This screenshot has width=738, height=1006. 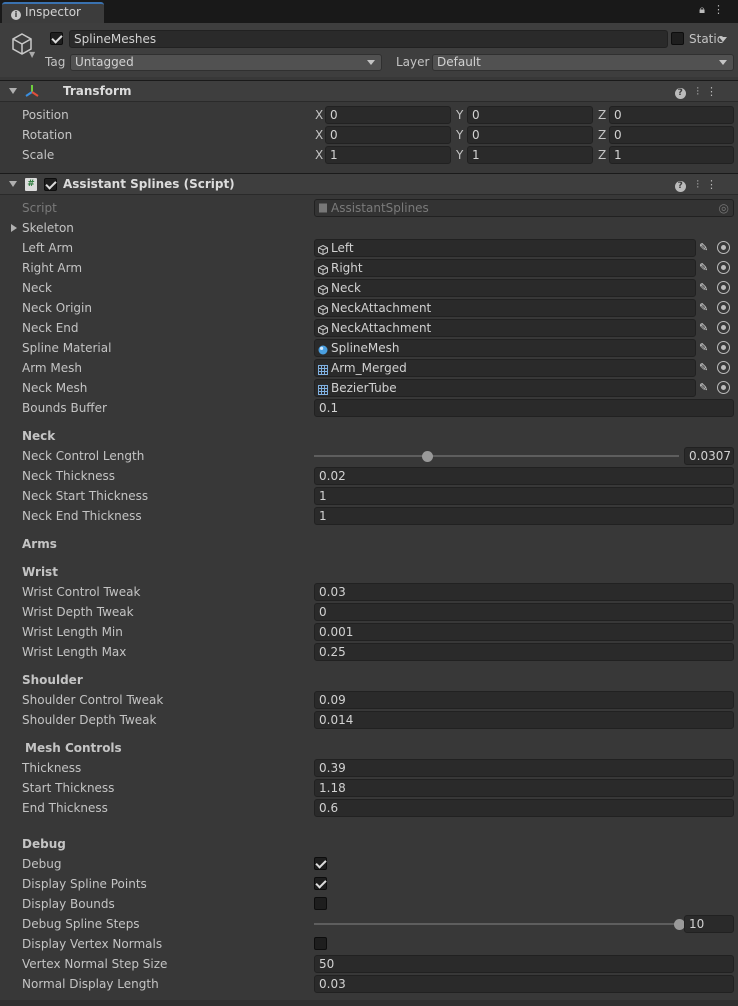 I want to click on bounds-buffer-field: 0.1, so click(x=524, y=408).